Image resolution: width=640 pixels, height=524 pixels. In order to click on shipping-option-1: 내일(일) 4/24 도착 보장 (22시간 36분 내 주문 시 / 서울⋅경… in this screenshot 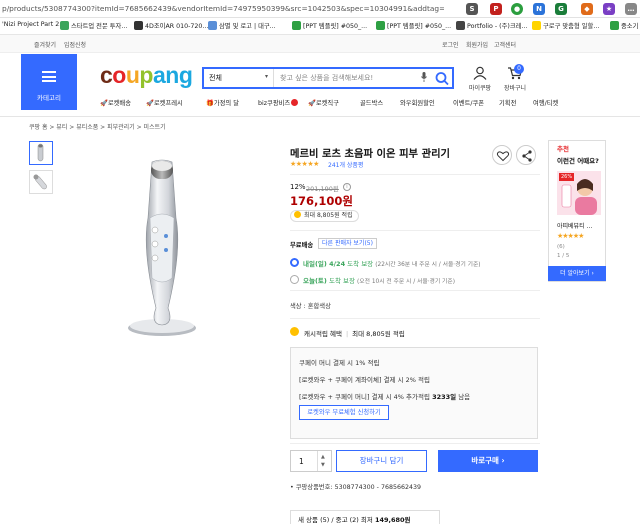, I will do `click(392, 263)`.